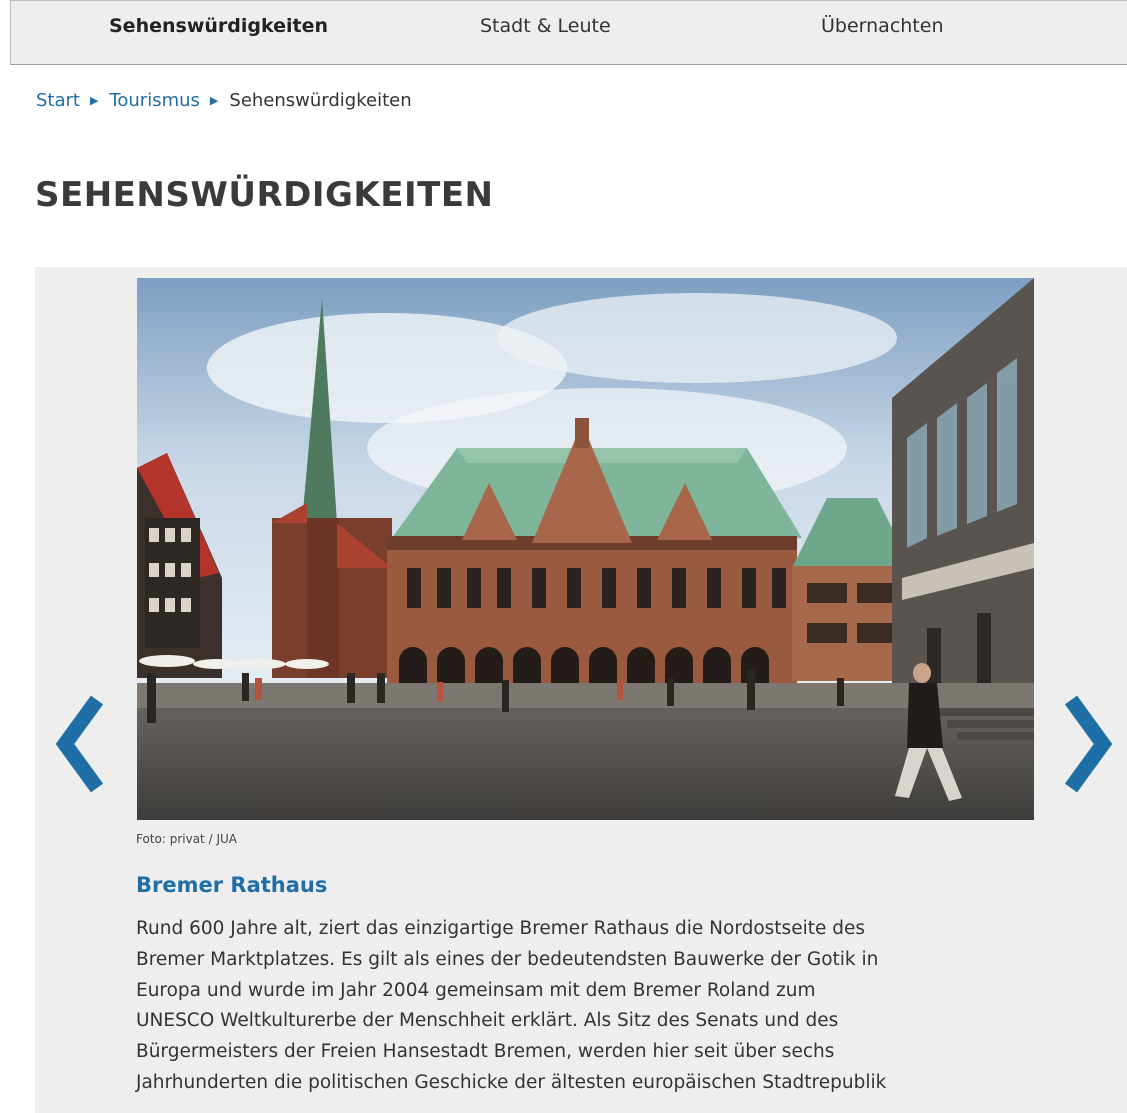  I want to click on nav-item-uebernachten: Übernachten, so click(882, 26).